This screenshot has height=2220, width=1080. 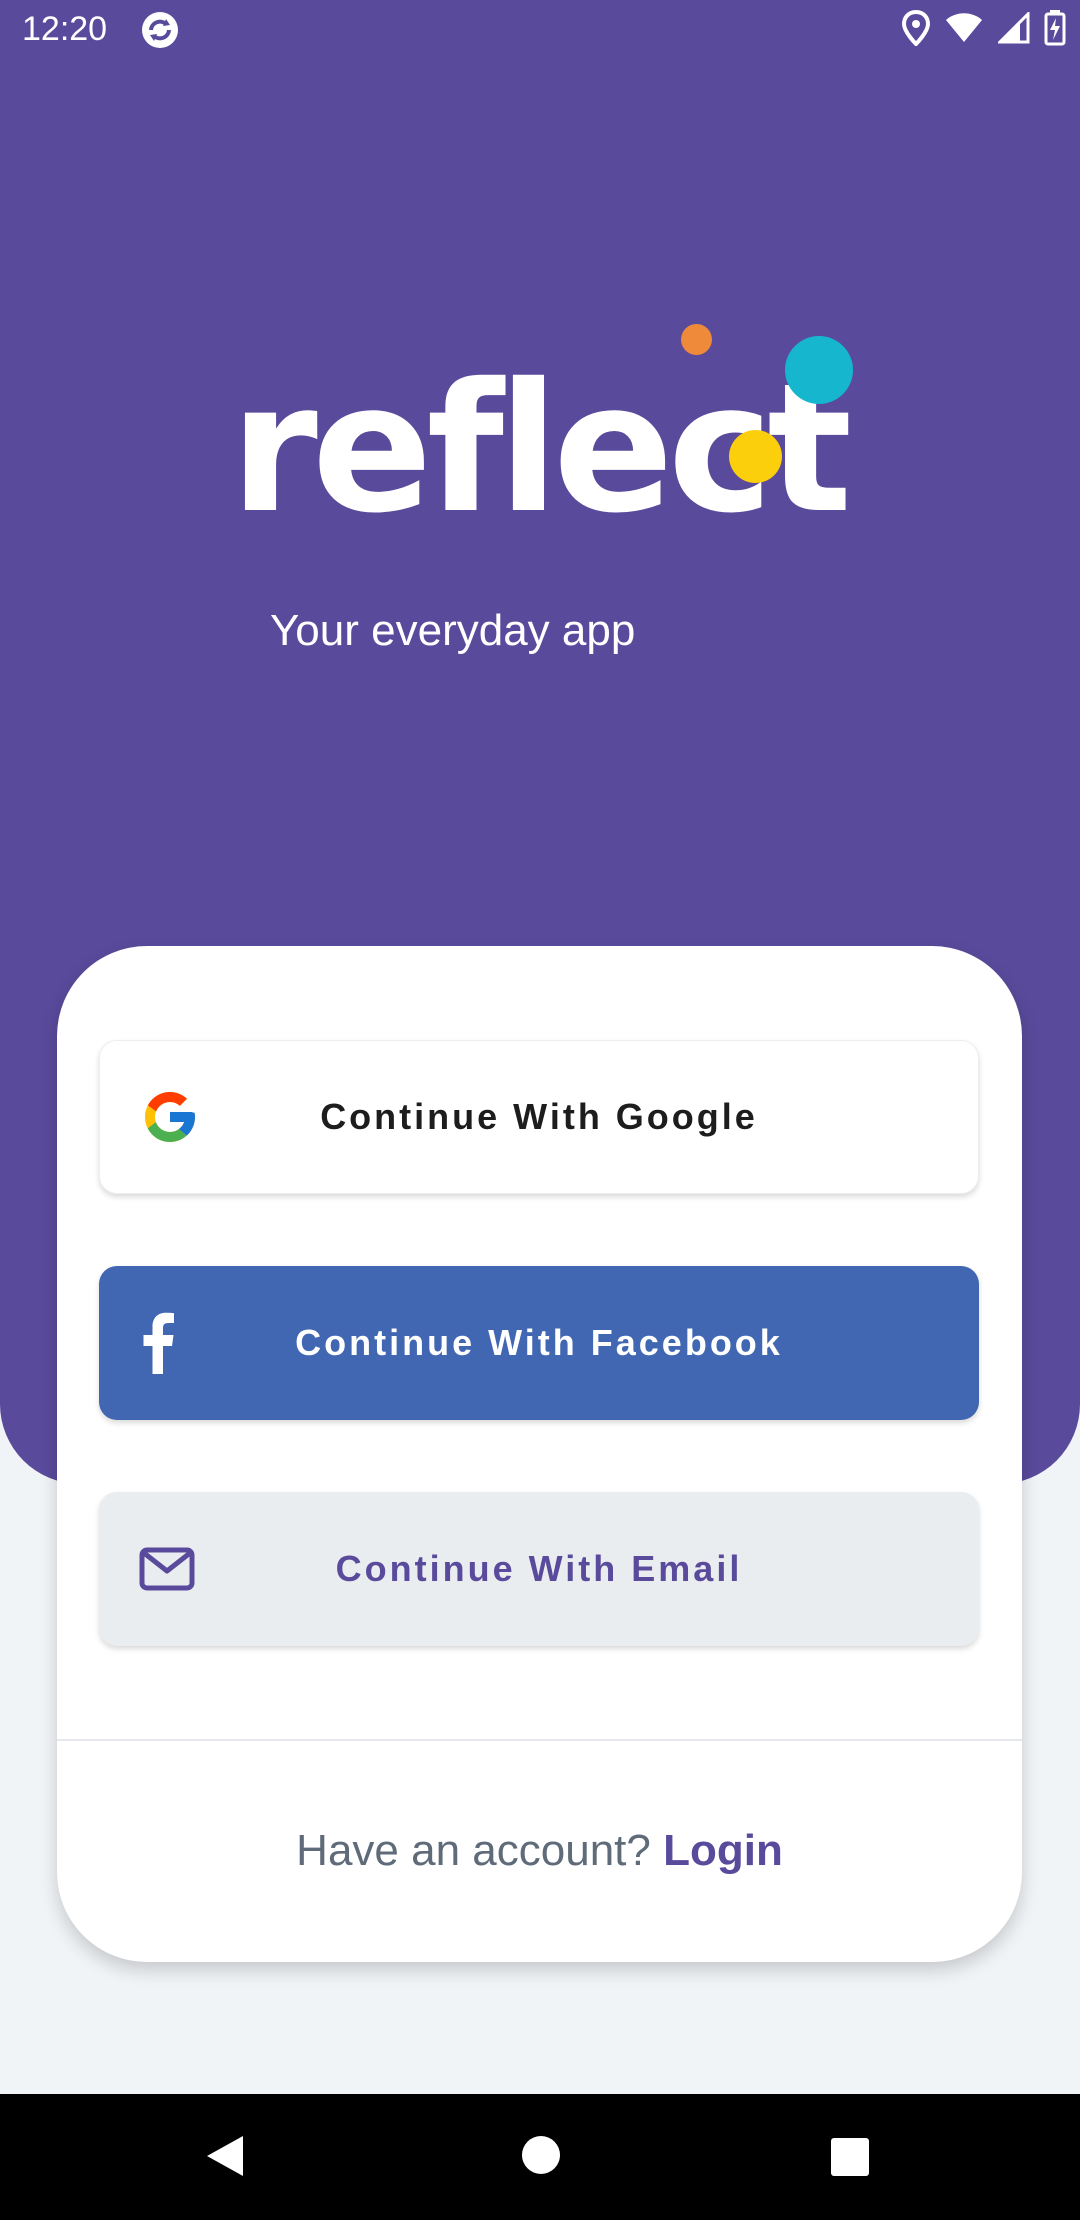 What do you see at coordinates (453, 630) in the screenshot?
I see `tagline: Your everyday app` at bounding box center [453, 630].